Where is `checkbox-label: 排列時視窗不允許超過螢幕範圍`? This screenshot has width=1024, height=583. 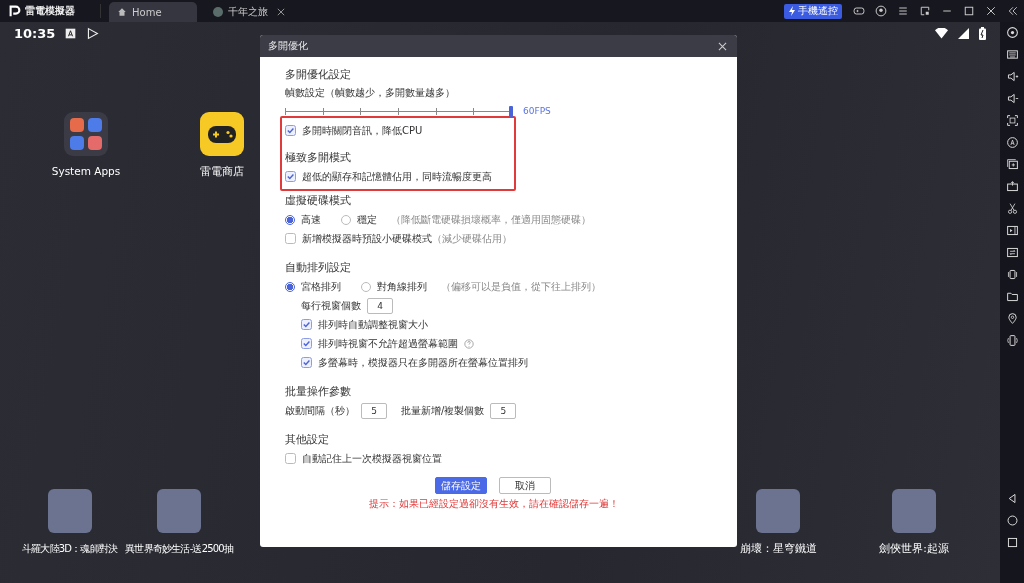 checkbox-label: 排列時視窗不允許超過螢幕範圍 is located at coordinates (388, 343).